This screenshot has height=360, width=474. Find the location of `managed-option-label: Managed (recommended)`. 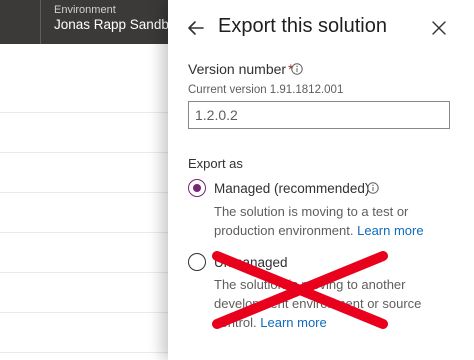

managed-option-label: Managed (recommended) is located at coordinates (291, 188).